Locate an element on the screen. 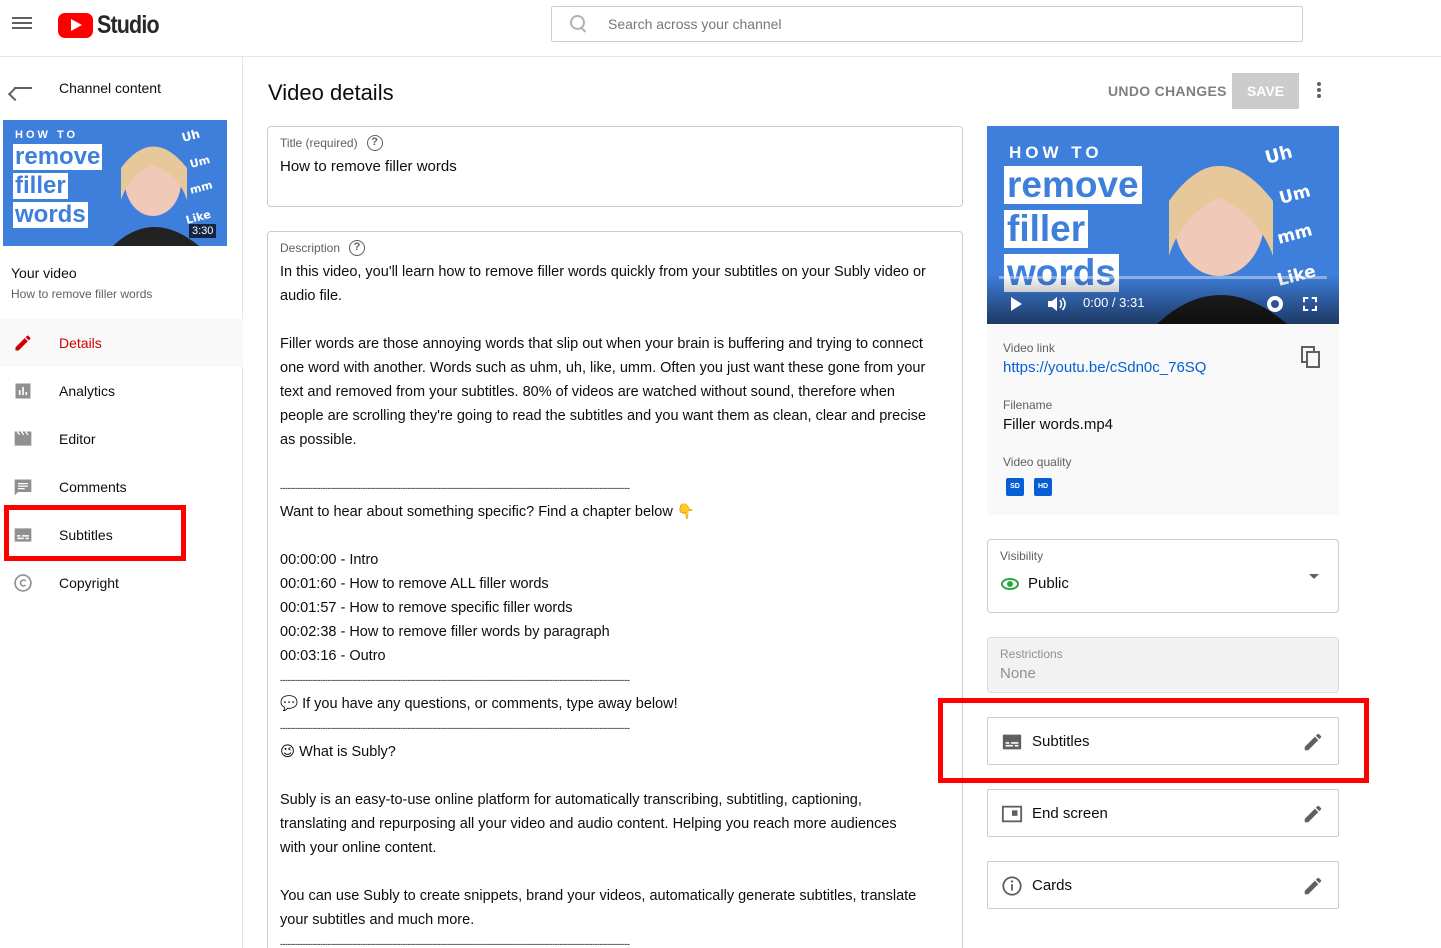 Image resolution: width=1441 pixels, height=948 pixels. analytics-icon is located at coordinates (23, 391).